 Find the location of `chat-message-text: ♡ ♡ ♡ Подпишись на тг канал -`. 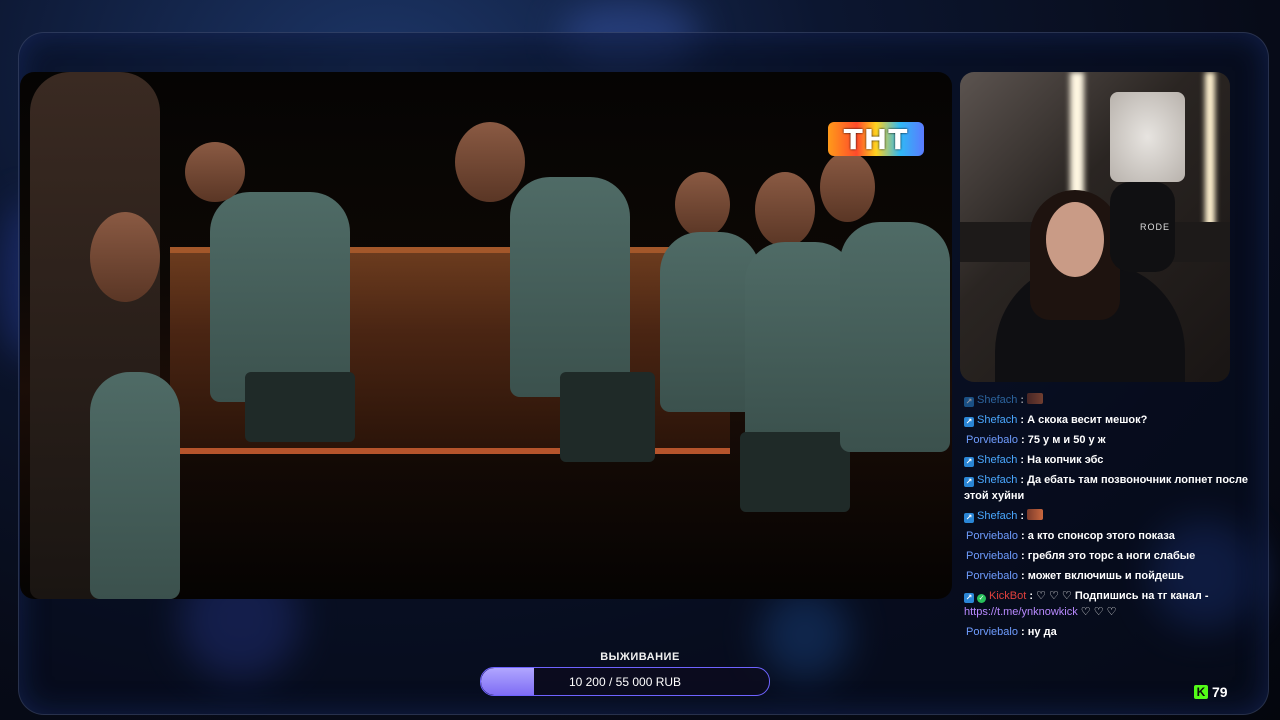

chat-message-text: ♡ ♡ ♡ Подпишись на тг канал - is located at coordinates (1122, 596).